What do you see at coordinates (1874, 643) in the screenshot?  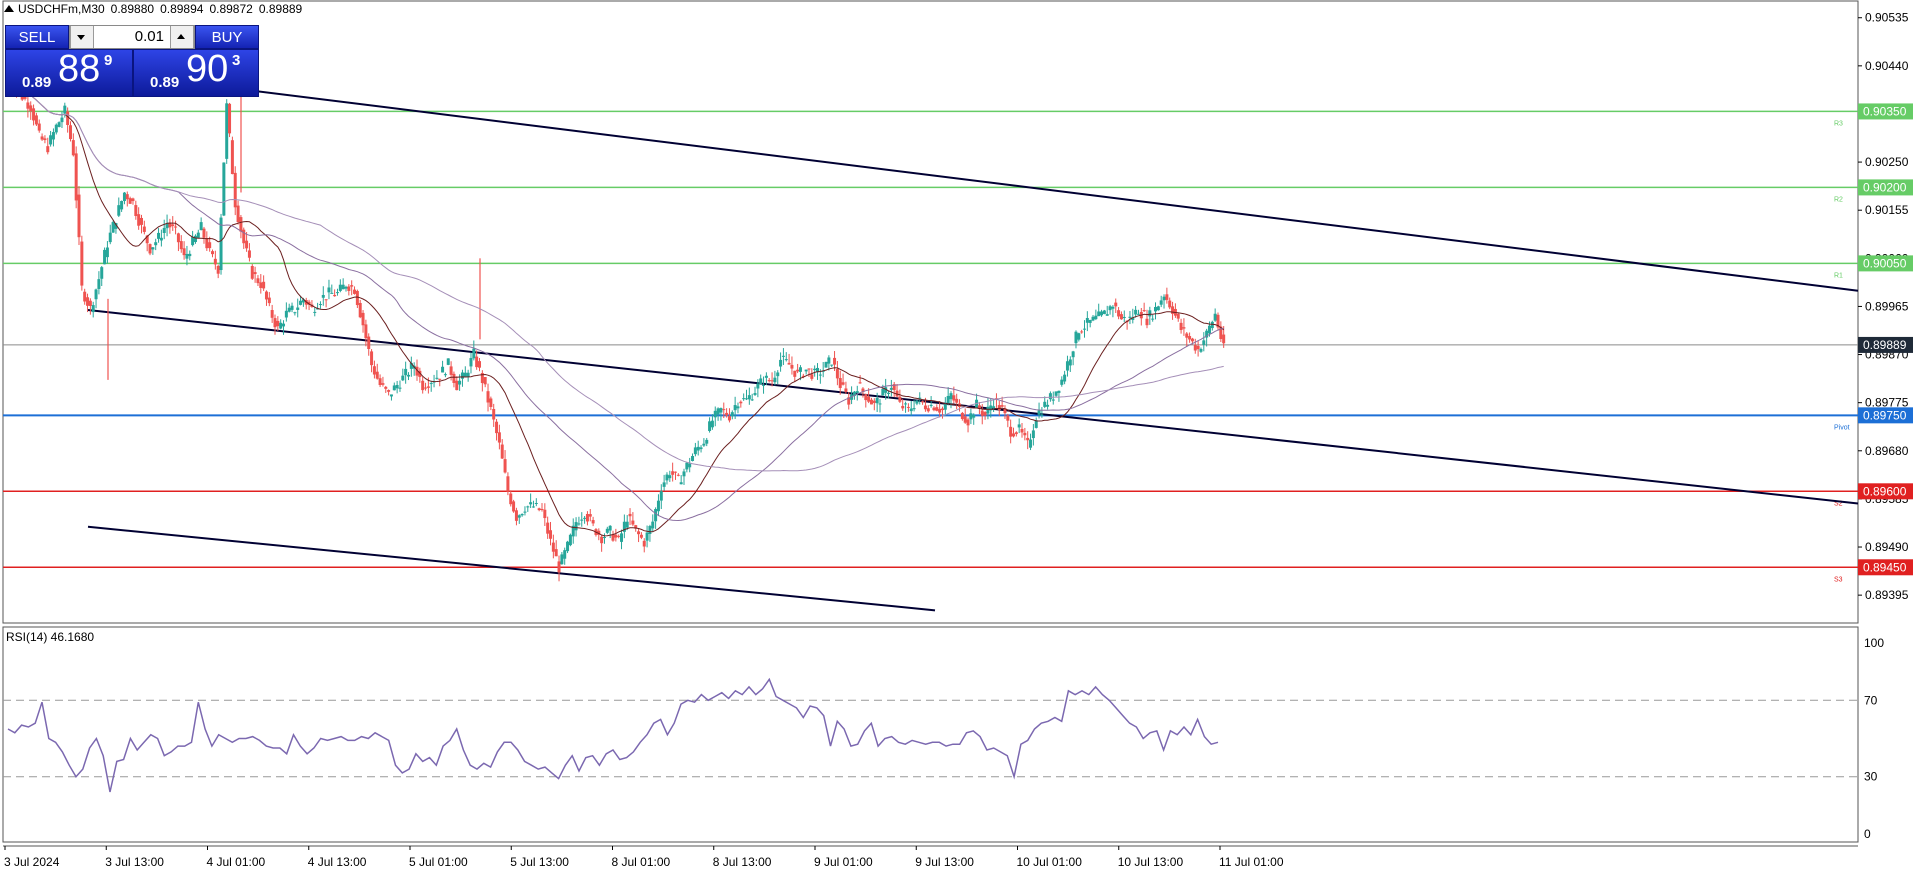 I see `rsi-axis-label: 100` at bounding box center [1874, 643].